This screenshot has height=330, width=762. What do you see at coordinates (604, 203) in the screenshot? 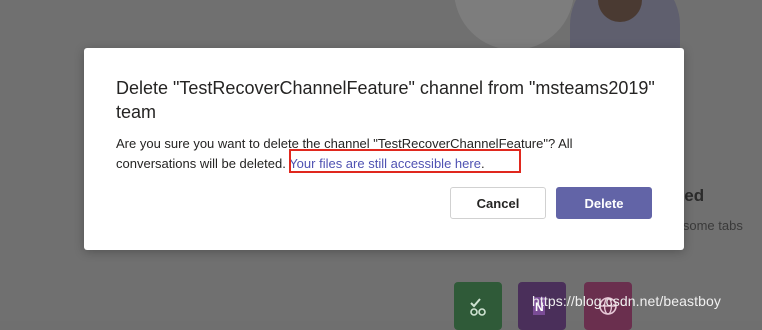
I see `delete-button: Delete` at bounding box center [604, 203].